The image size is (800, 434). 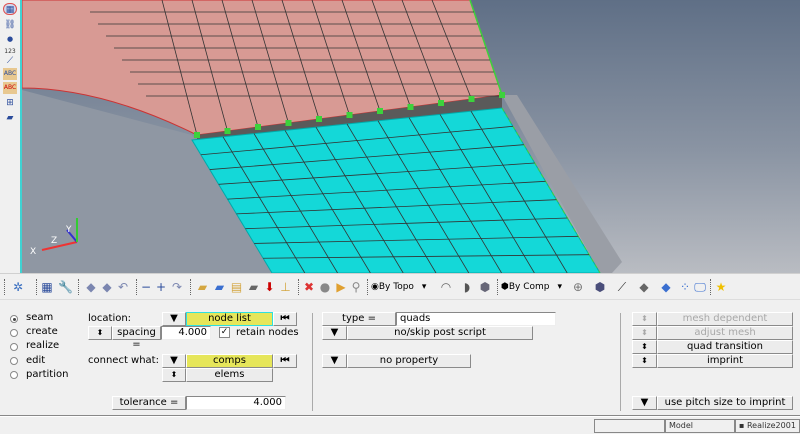 What do you see at coordinates (285, 361) in the screenshot?
I see `connect-reset-button: ⏮` at bounding box center [285, 361].